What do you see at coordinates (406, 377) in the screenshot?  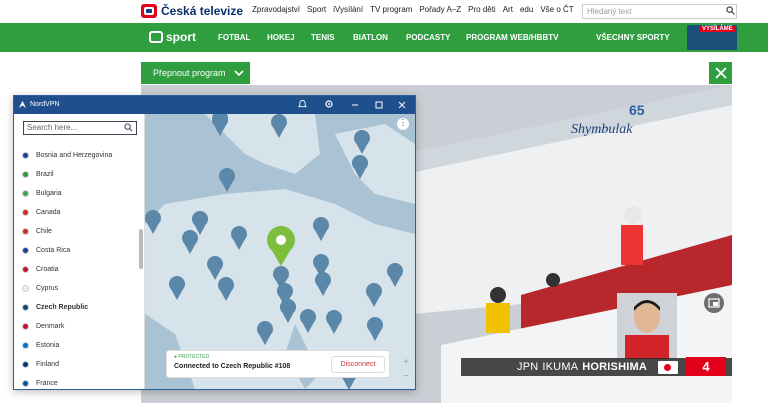 I see `zoom-out-button: −` at bounding box center [406, 377].